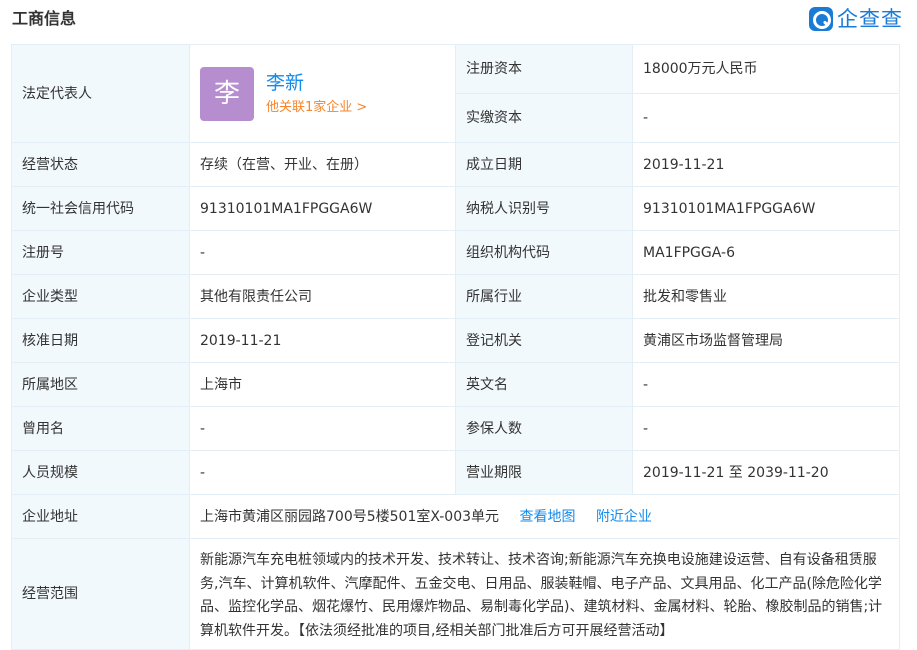 The image size is (917, 650). What do you see at coordinates (322, 296) in the screenshot?
I see `company-type-value: 其他有限责任公司` at bounding box center [322, 296].